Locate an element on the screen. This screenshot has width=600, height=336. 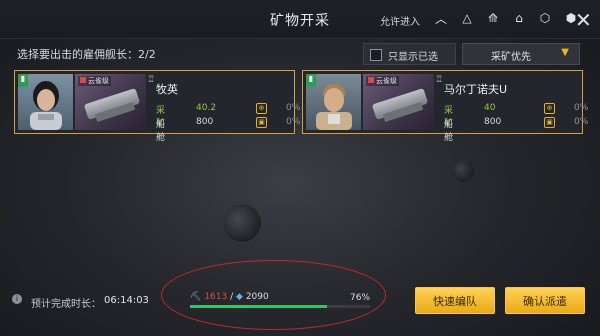
progress-bar is located at coordinates (280, 306).